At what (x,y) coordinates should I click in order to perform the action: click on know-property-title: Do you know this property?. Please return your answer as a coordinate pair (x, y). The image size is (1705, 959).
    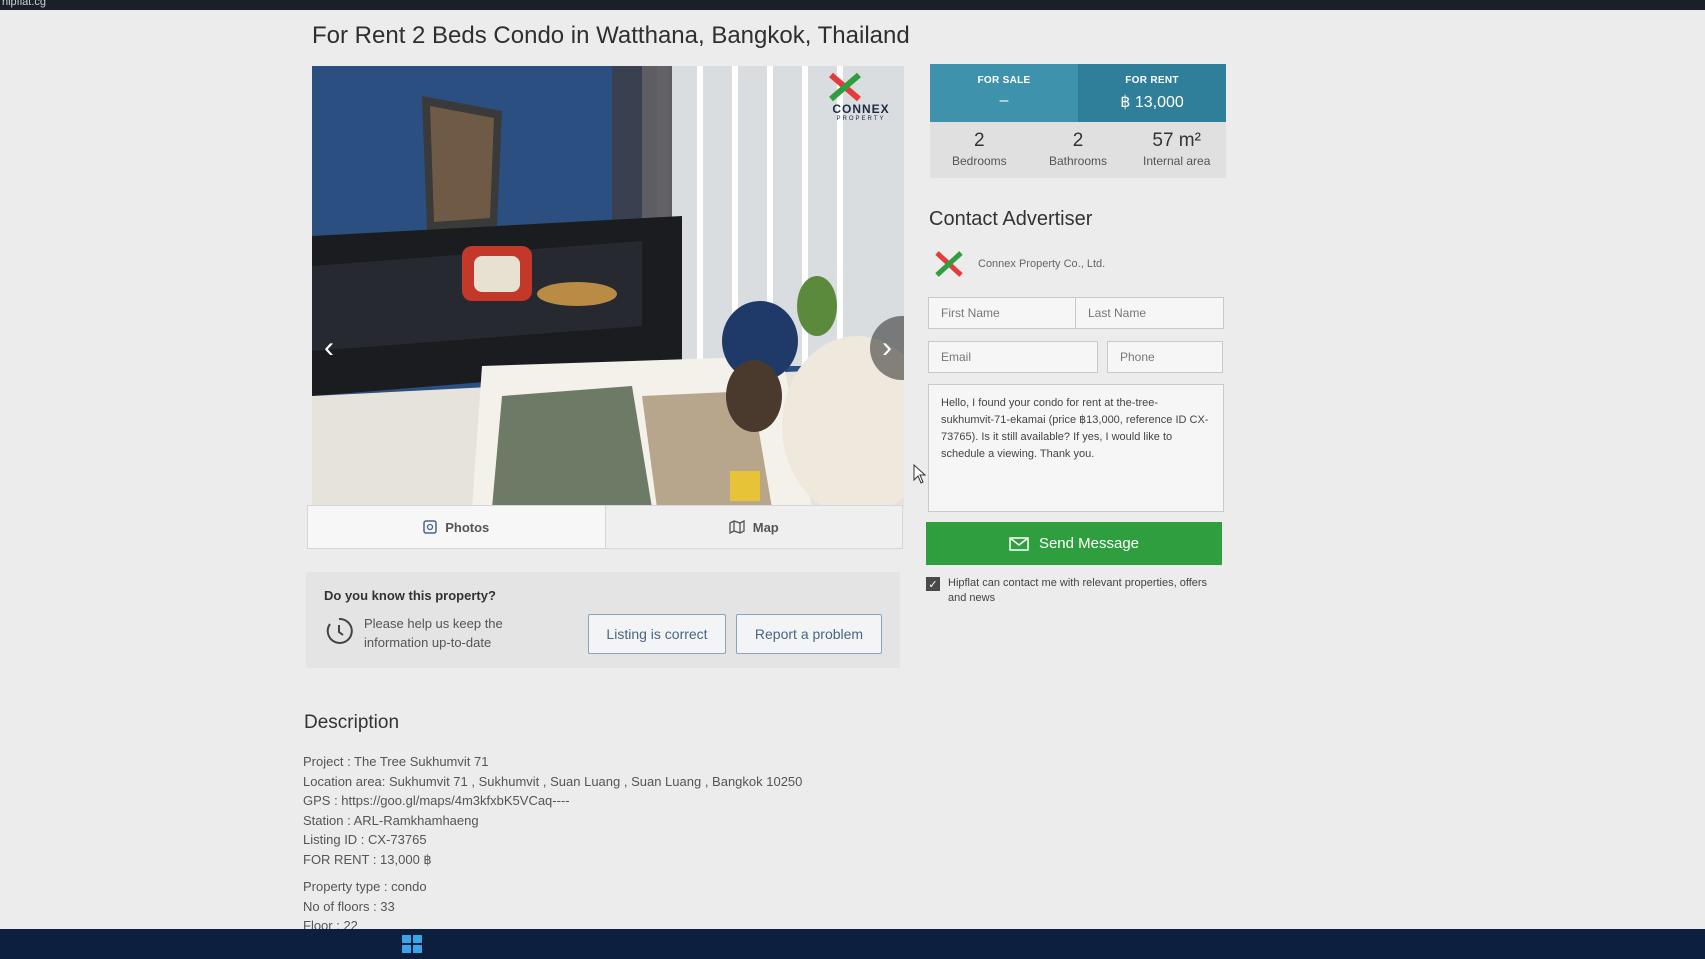
    Looking at the image, I should click on (410, 595).